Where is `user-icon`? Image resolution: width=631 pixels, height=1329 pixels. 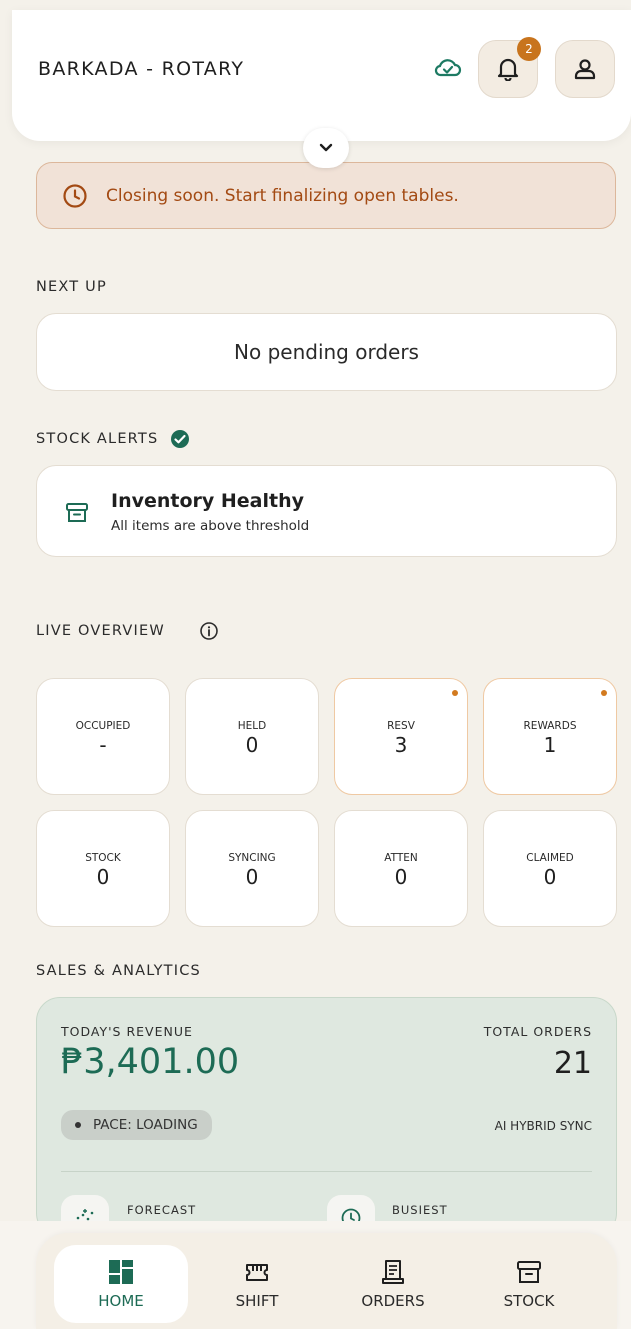 user-icon is located at coordinates (585, 69).